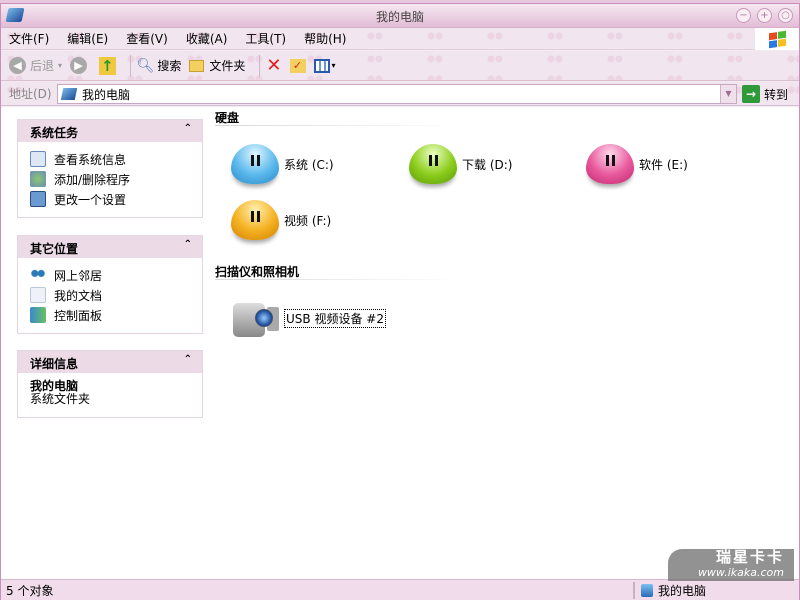 The height and width of the screenshot is (600, 800). I want to click on camcorder-icon, so click(256, 318).